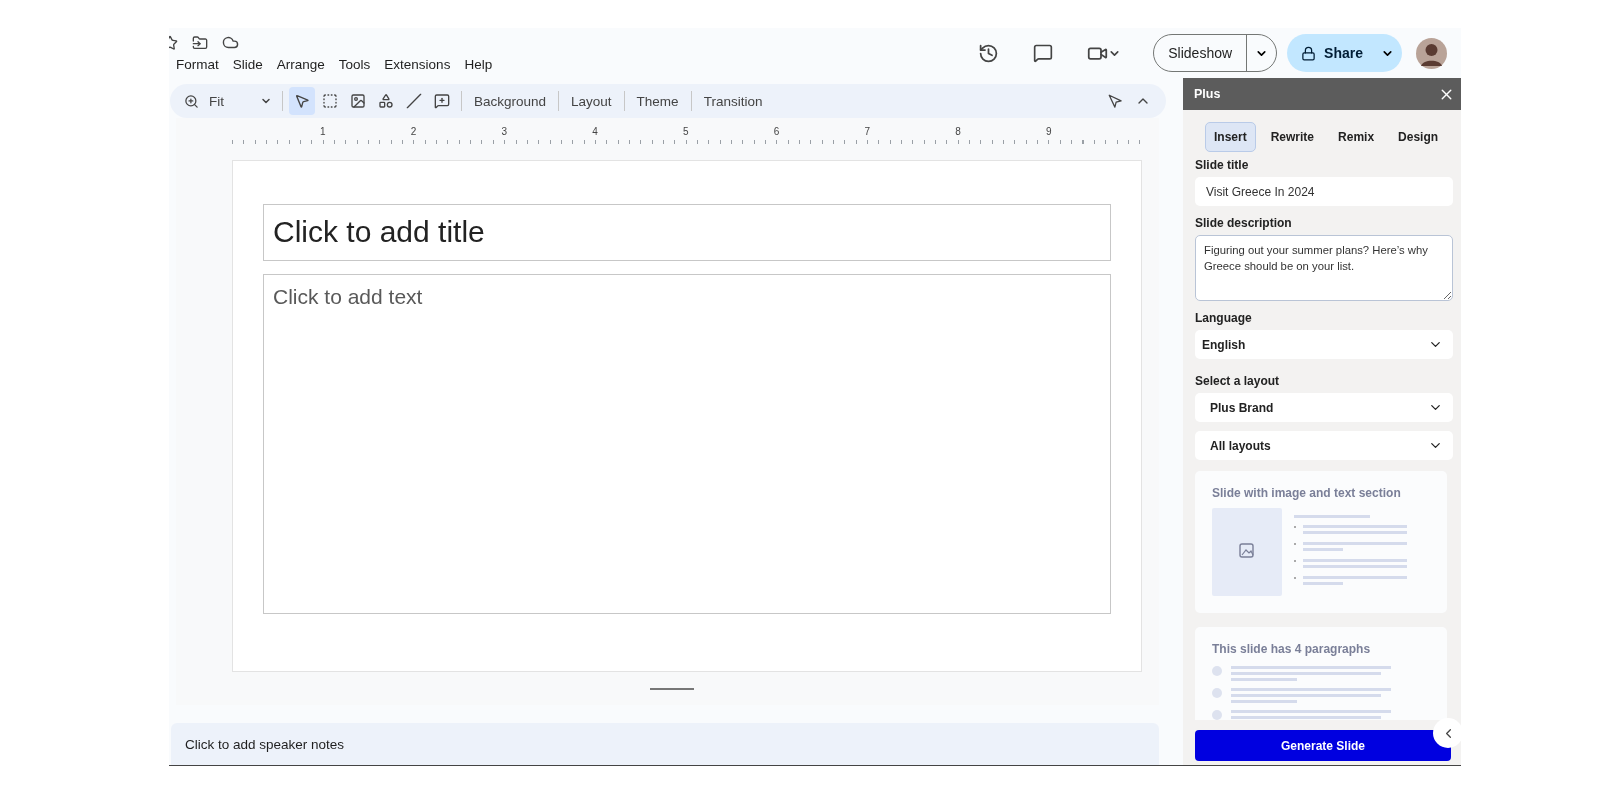  What do you see at coordinates (1324, 344) in the screenshot?
I see `language-select: English` at bounding box center [1324, 344].